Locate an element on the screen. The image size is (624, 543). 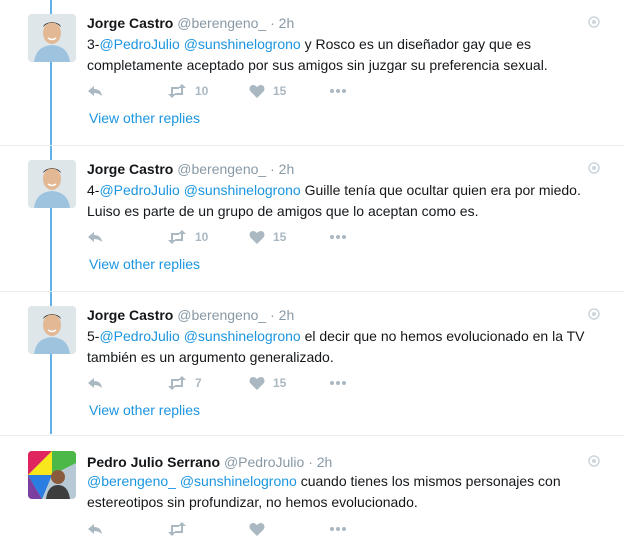
tweet-actions is located at coordinates (237, 529).